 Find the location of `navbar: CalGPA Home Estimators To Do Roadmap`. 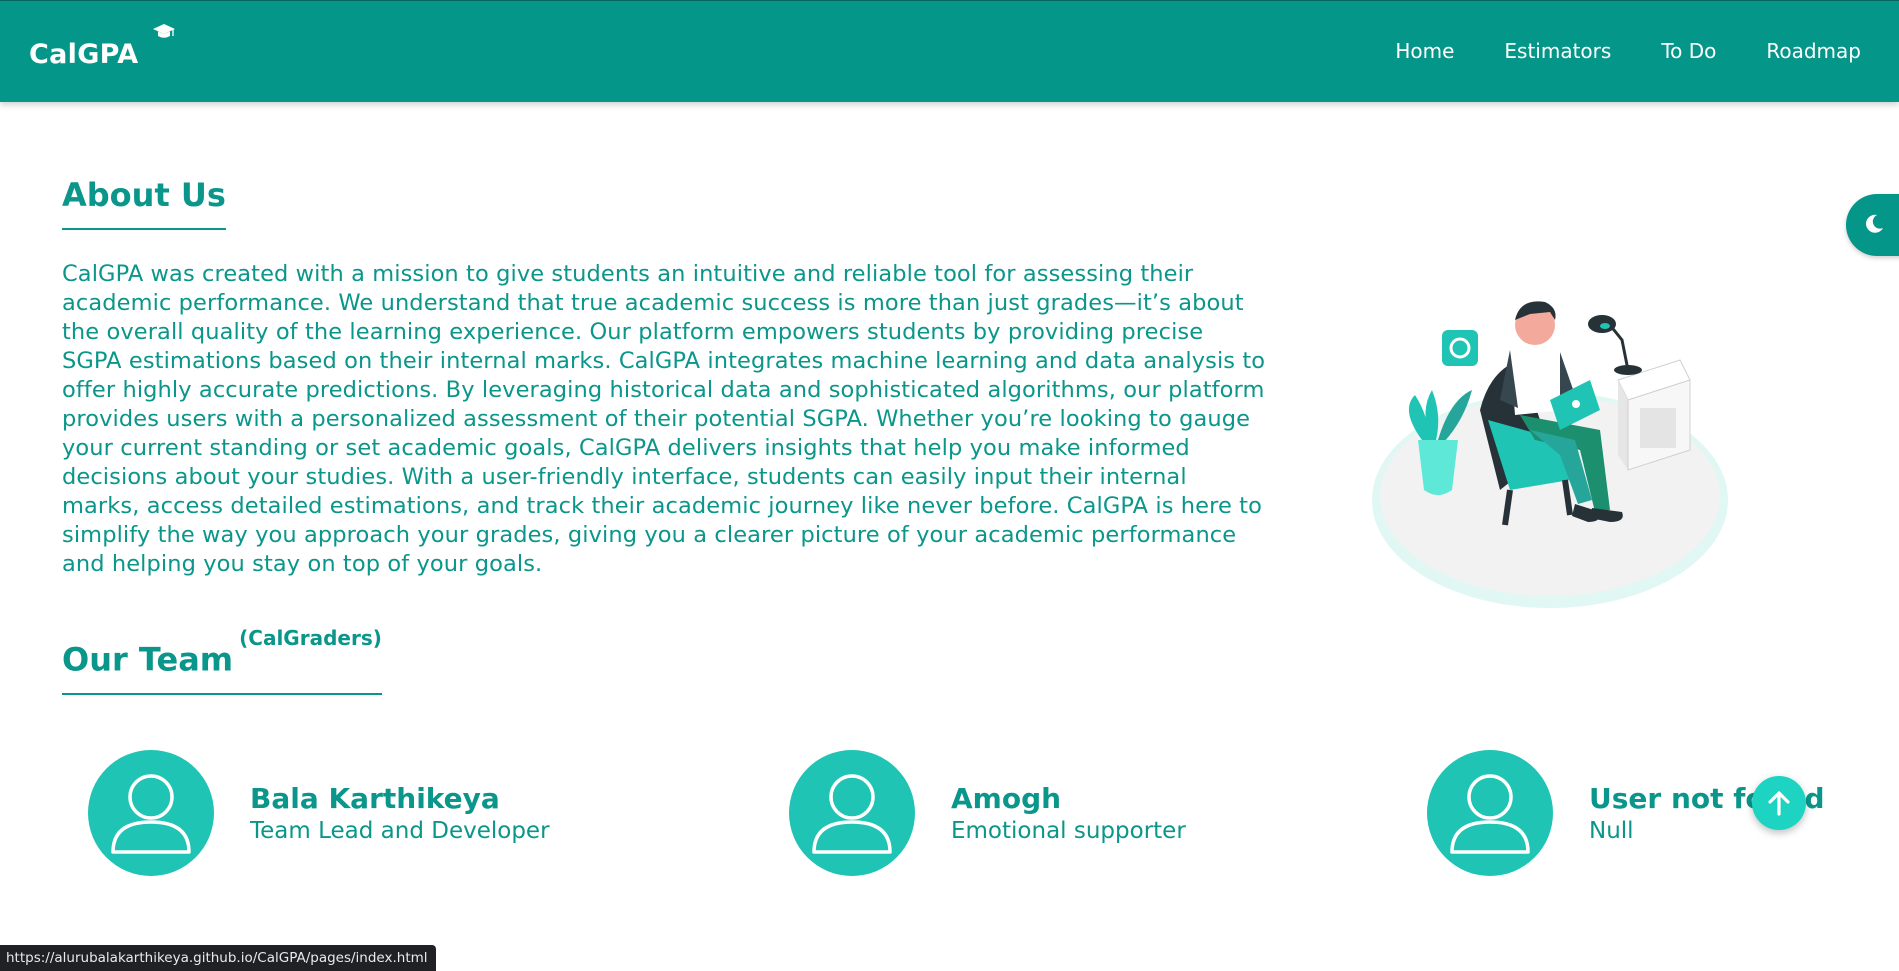

navbar: CalGPA Home Estimators To Do Roadmap is located at coordinates (949, 51).